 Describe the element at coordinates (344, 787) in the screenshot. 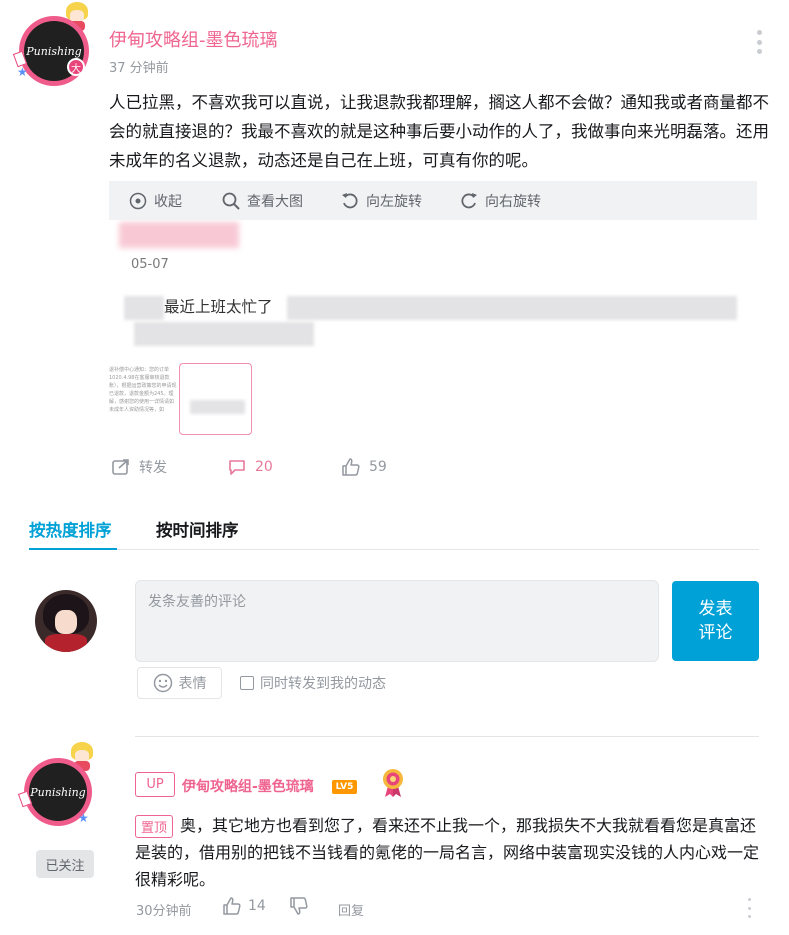

I see `level-badge: LV5` at that location.